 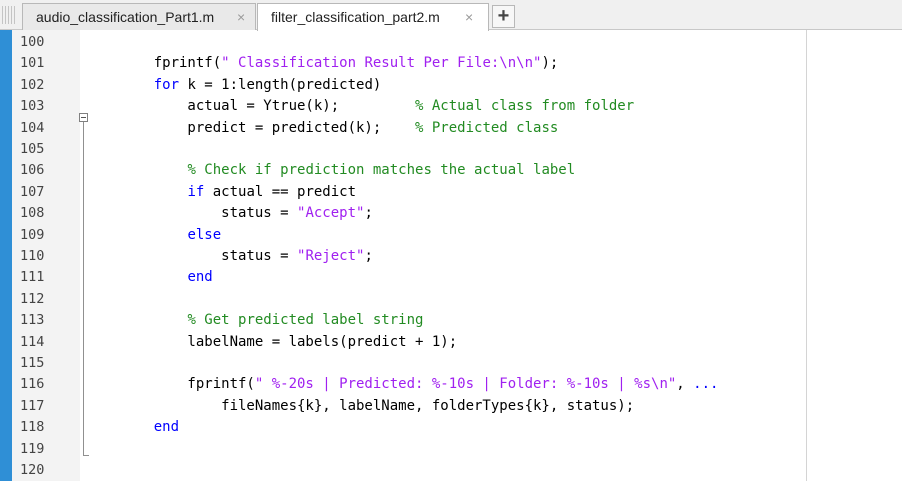 I want to click on code-line: 110 status = "Reject";, so click(x=451, y=256).